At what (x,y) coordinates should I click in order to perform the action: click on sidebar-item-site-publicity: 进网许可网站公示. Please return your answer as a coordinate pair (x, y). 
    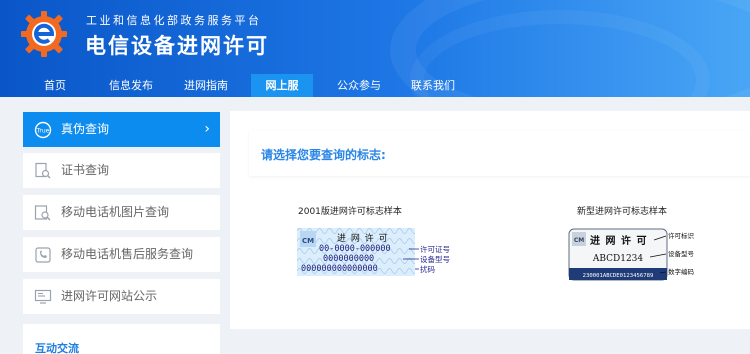
    Looking at the image, I should click on (121, 296).